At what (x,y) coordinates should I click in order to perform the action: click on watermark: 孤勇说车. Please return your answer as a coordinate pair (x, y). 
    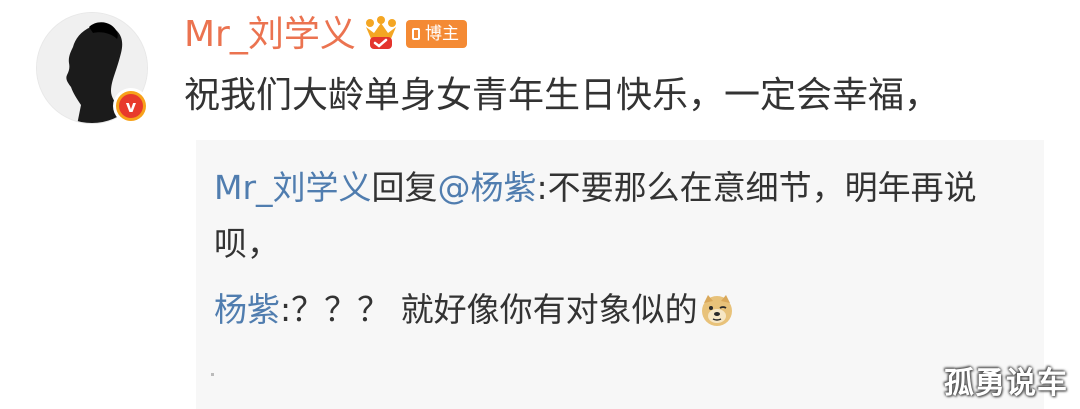
    Looking at the image, I should click on (1006, 383).